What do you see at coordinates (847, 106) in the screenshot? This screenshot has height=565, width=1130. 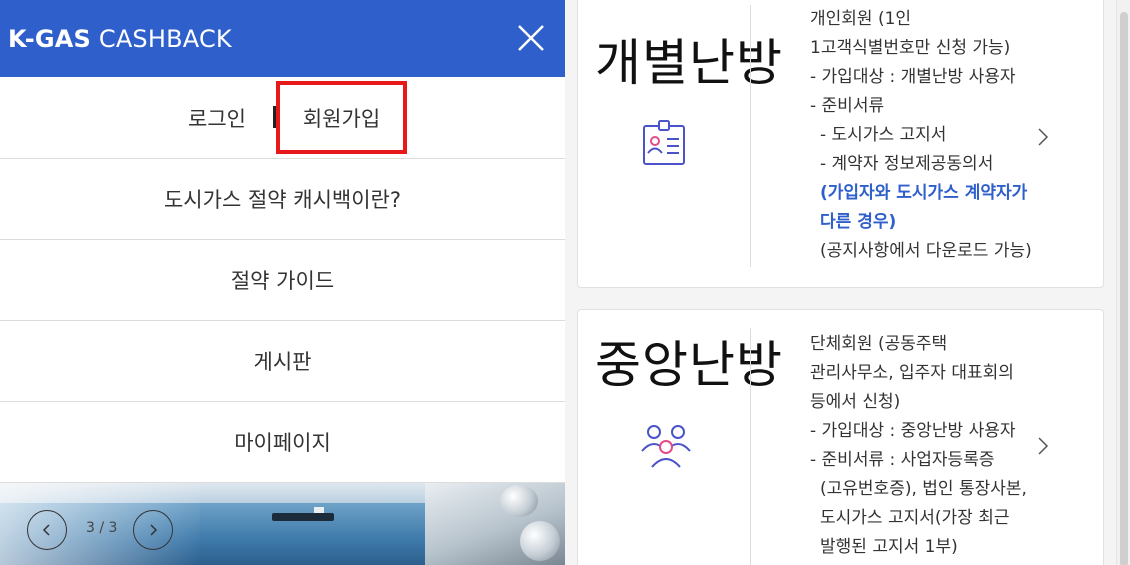 I see `desc-line: - 준비서류` at bounding box center [847, 106].